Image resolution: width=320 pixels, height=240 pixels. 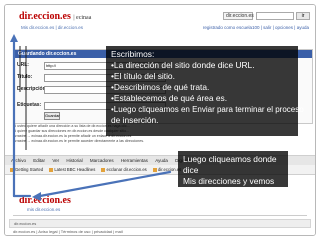 I want to click on menu-ayuda: Ayuda, so click(x=161, y=160).